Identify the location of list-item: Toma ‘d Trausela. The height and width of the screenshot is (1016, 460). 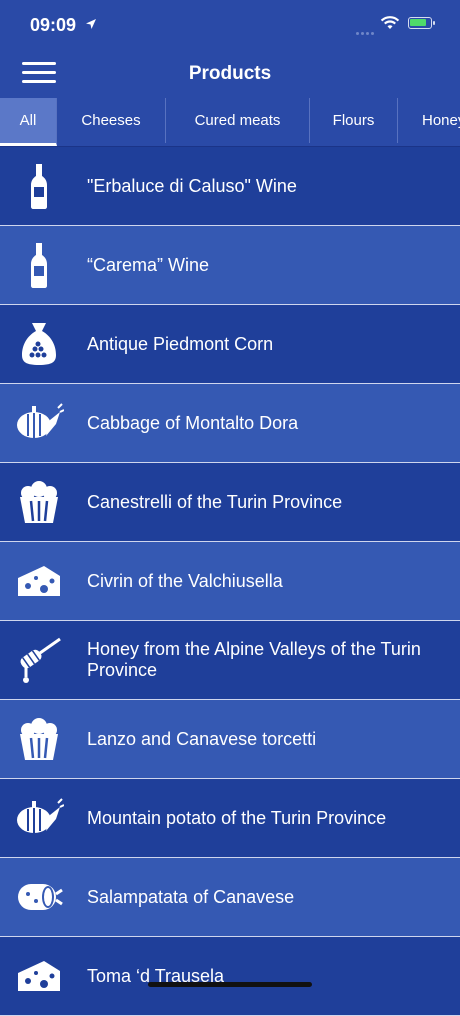
(230, 976).